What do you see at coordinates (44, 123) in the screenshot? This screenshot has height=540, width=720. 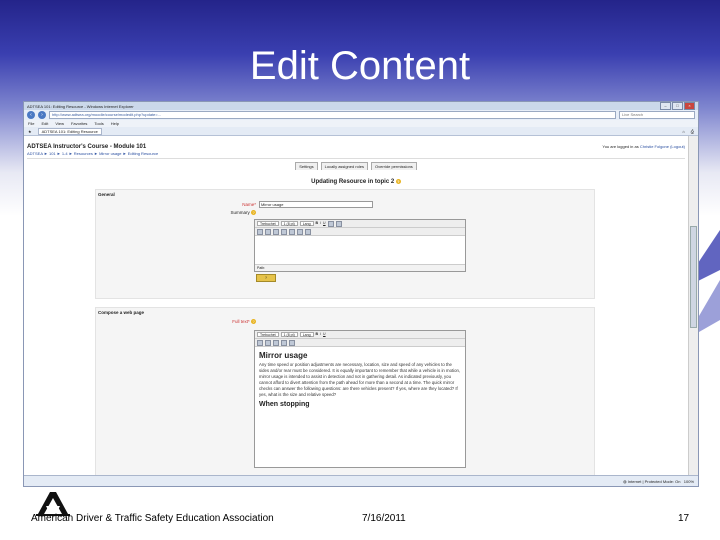 I see `menu-edit: Edit` at bounding box center [44, 123].